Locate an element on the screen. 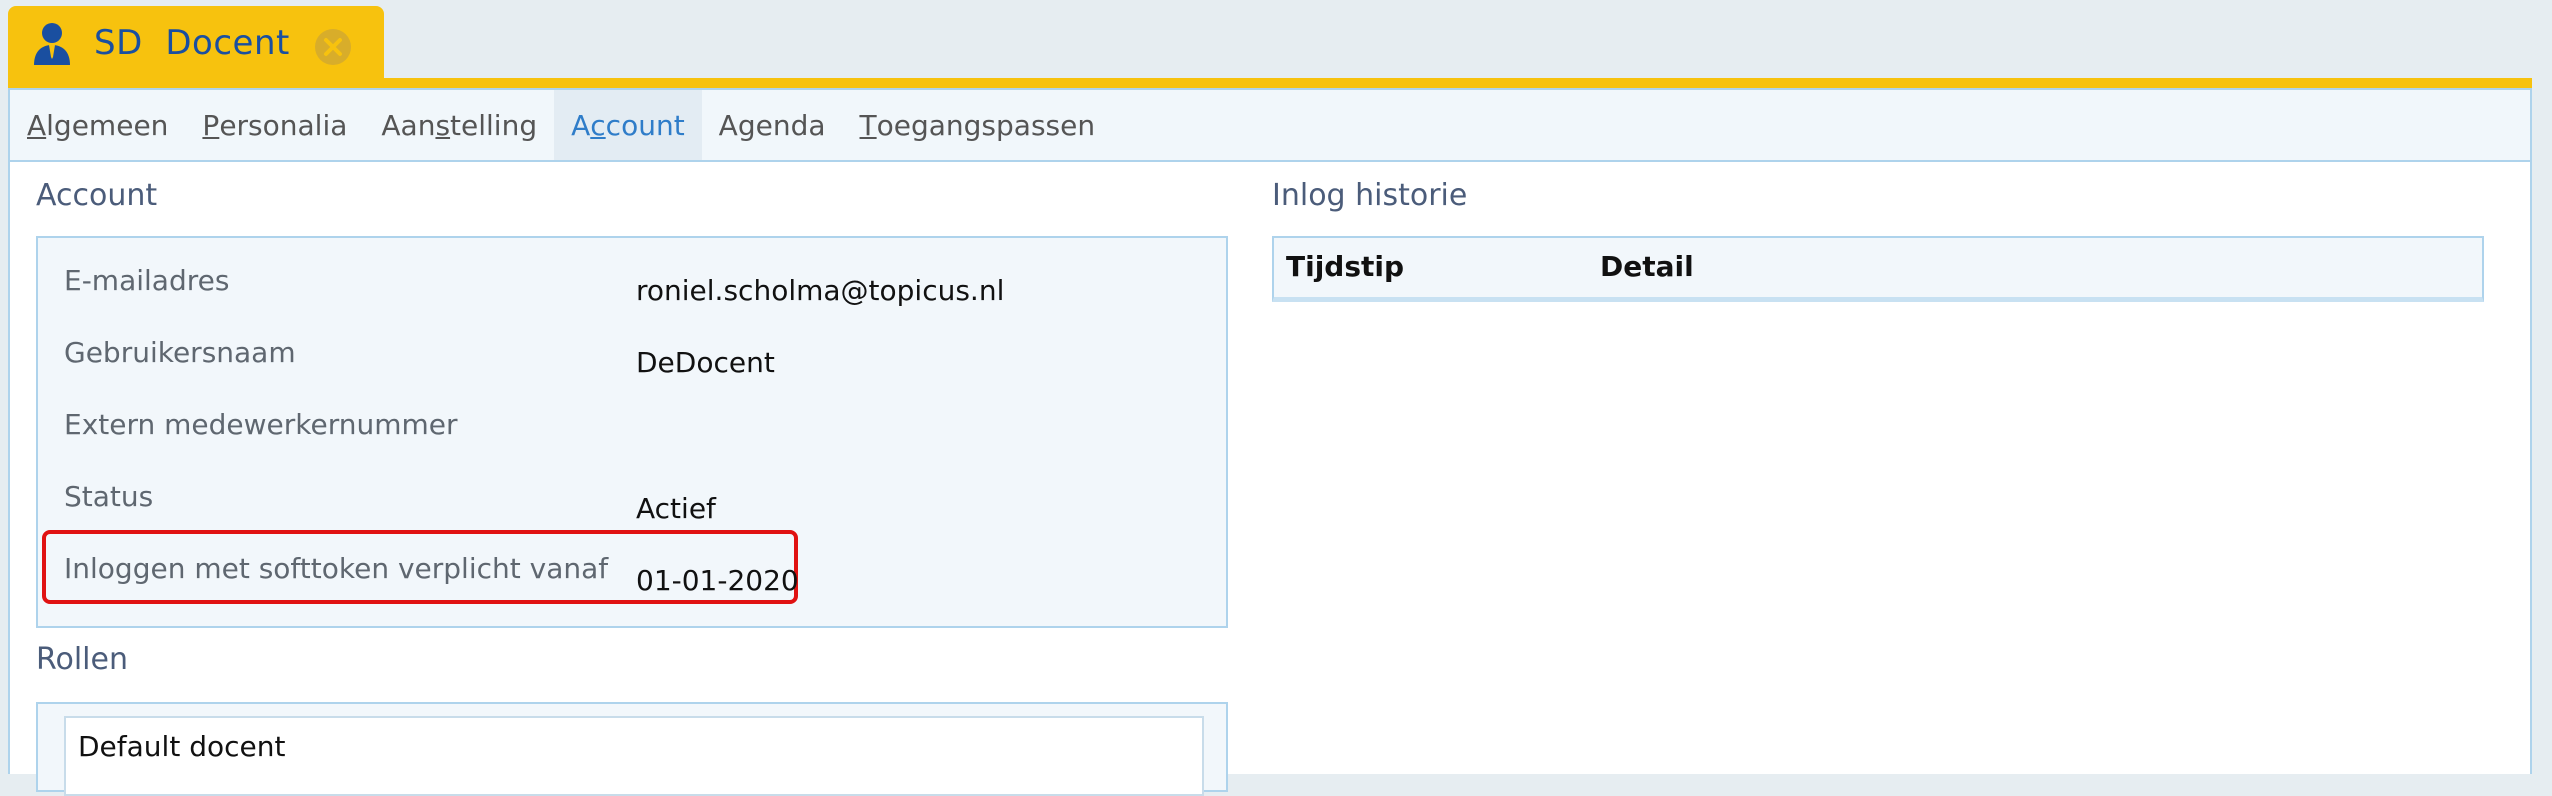 The width and height of the screenshot is (2552, 796). window-tab: SD Docent is located at coordinates (196, 43).